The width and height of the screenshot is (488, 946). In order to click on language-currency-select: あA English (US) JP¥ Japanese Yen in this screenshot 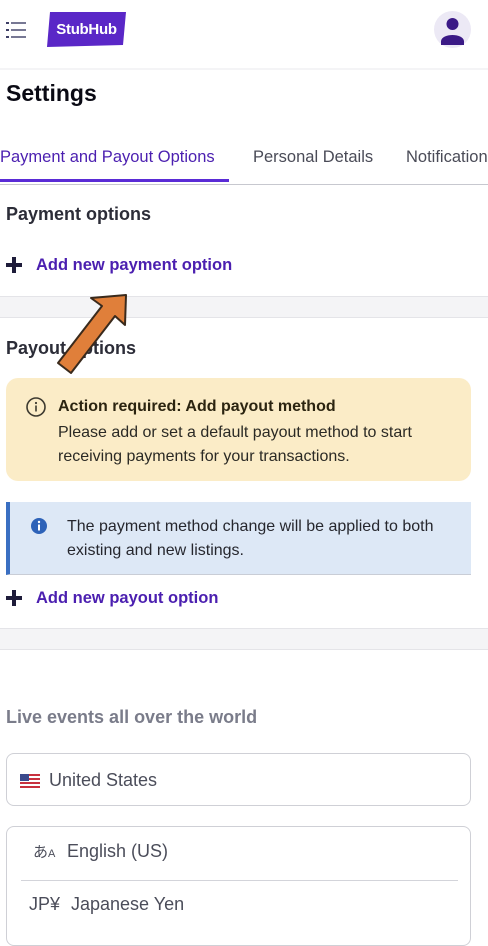, I will do `click(238, 886)`.